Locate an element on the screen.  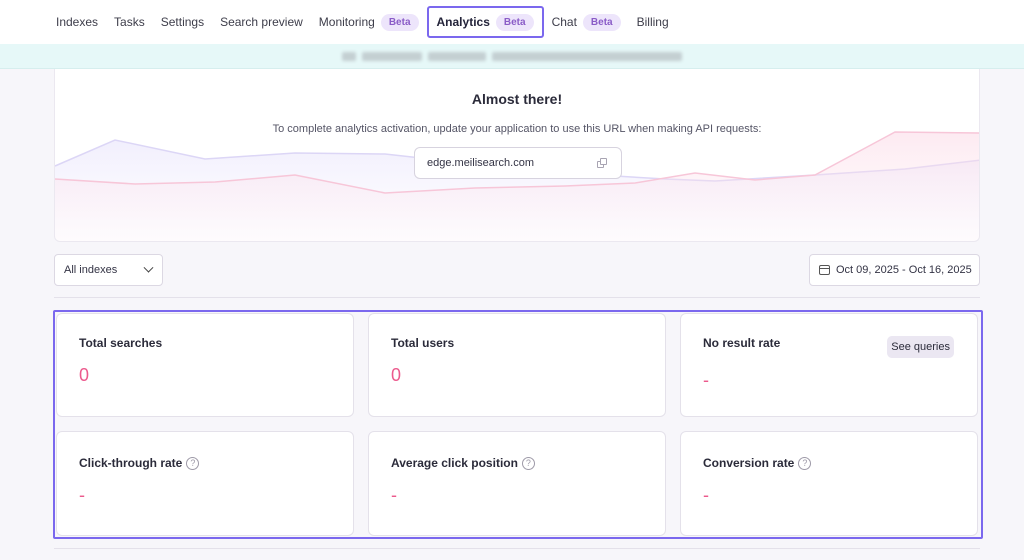
nav-tab-tasks: Tasks is located at coordinates (129, 22).